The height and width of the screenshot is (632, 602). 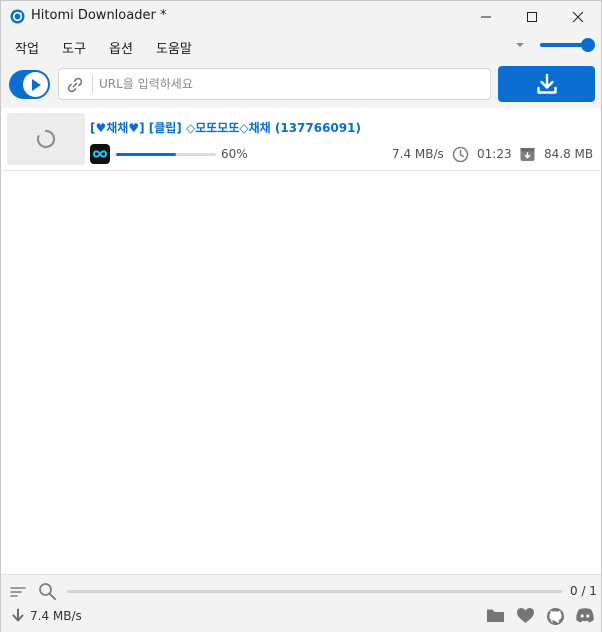 I want to click on play-toggle-knob, so click(x=35, y=84).